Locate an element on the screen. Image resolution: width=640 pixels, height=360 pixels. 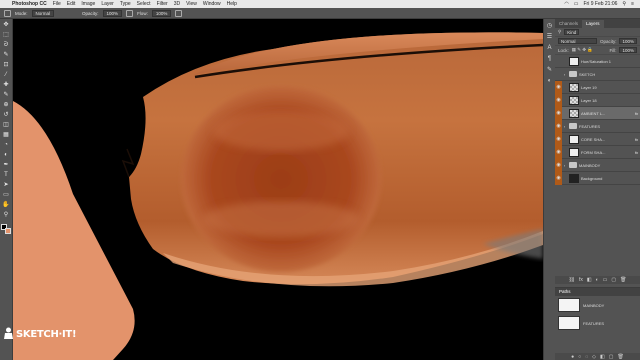
fill-field: 100% is located at coordinates (628, 50).